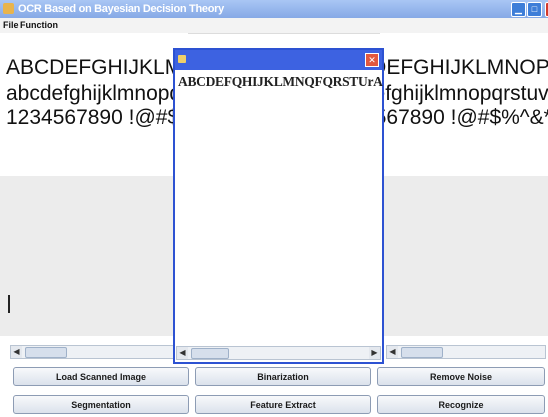 The image size is (548, 417). Describe the element at coordinates (121, 9) in the screenshot. I see `window-title: OCR Based on Bayesian Decision Theory` at that location.